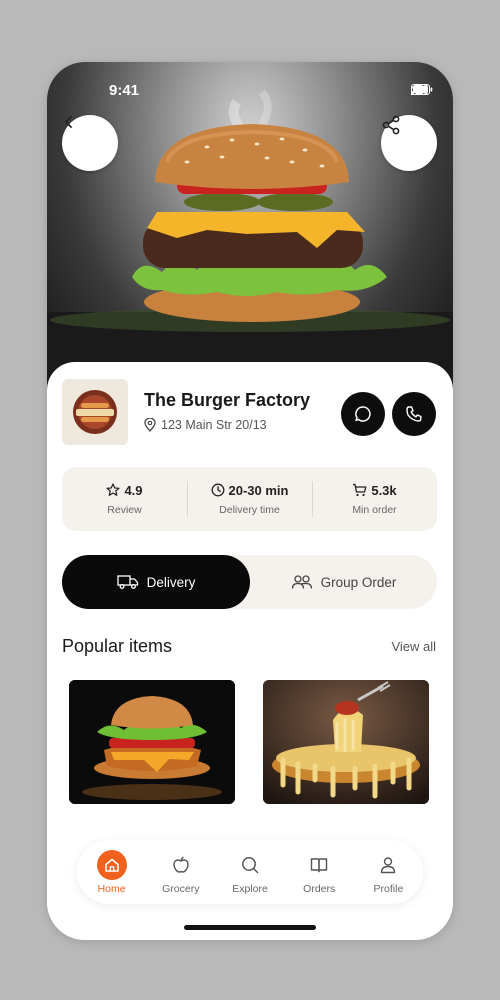  What do you see at coordinates (374, 509) in the screenshot?
I see `stat-label: Min order` at bounding box center [374, 509].